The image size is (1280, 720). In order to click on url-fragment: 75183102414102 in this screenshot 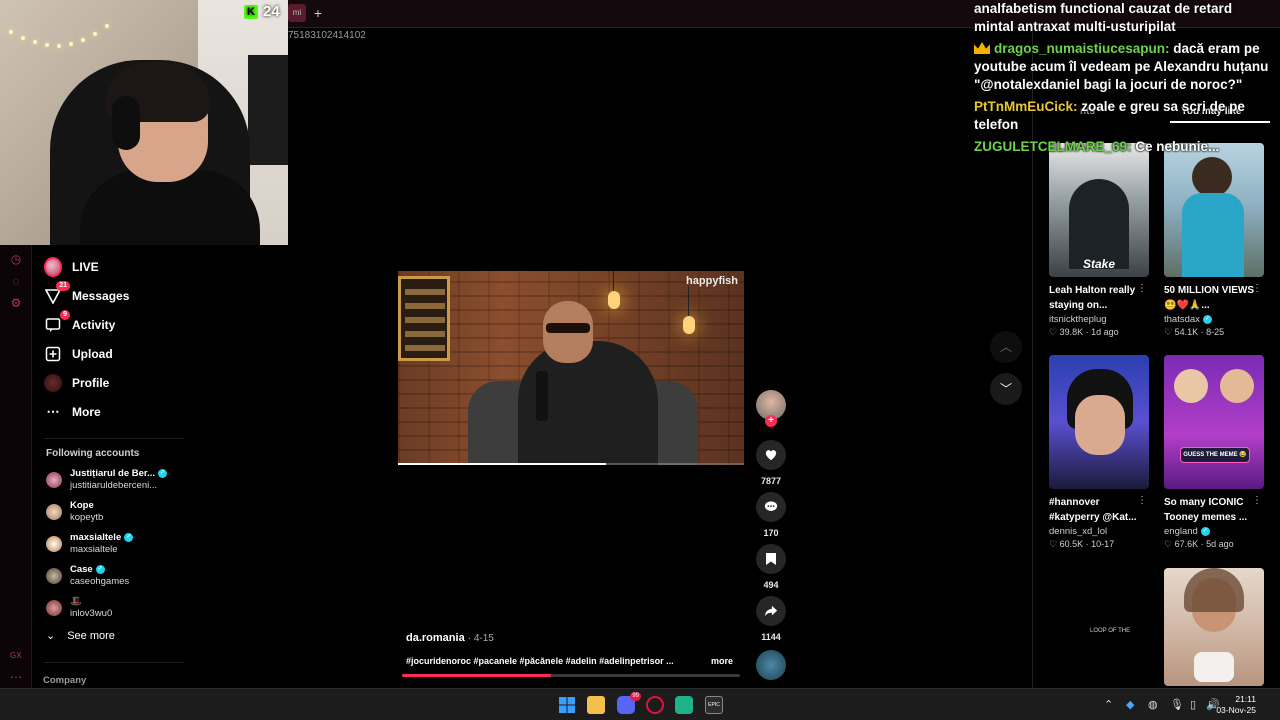, I will do `click(327, 35)`.